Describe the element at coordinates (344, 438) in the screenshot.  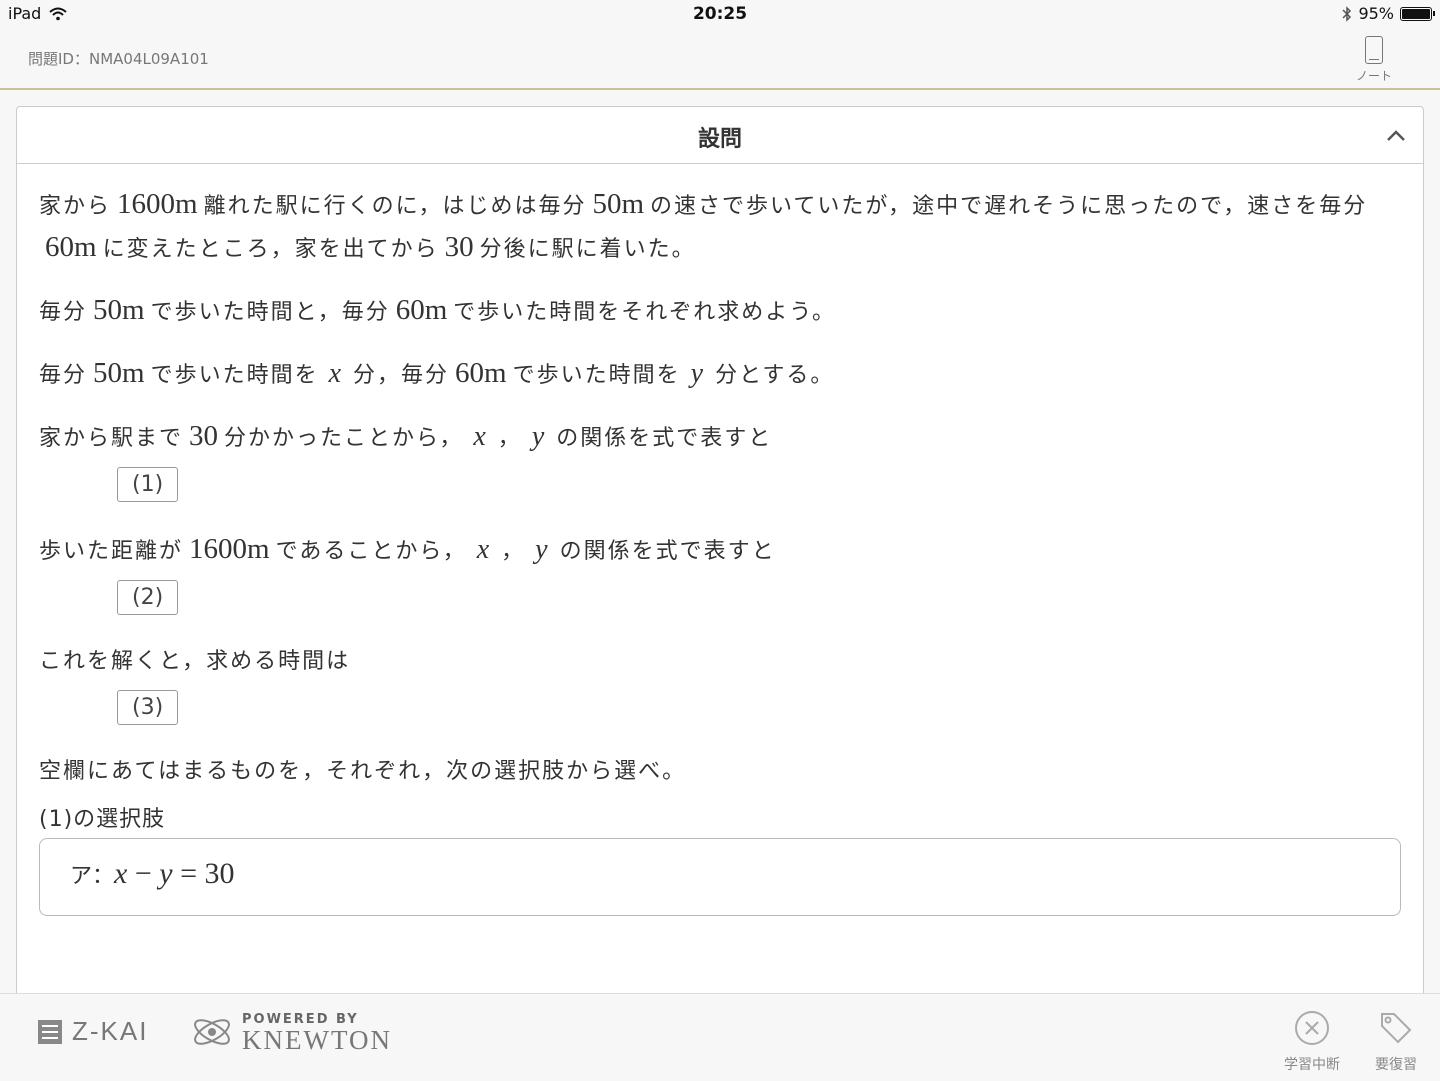
I see `text: 分かかったことから，` at that location.